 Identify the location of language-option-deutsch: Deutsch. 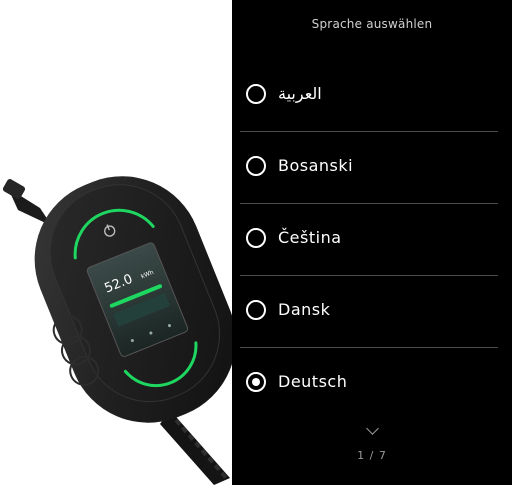
(372, 384).